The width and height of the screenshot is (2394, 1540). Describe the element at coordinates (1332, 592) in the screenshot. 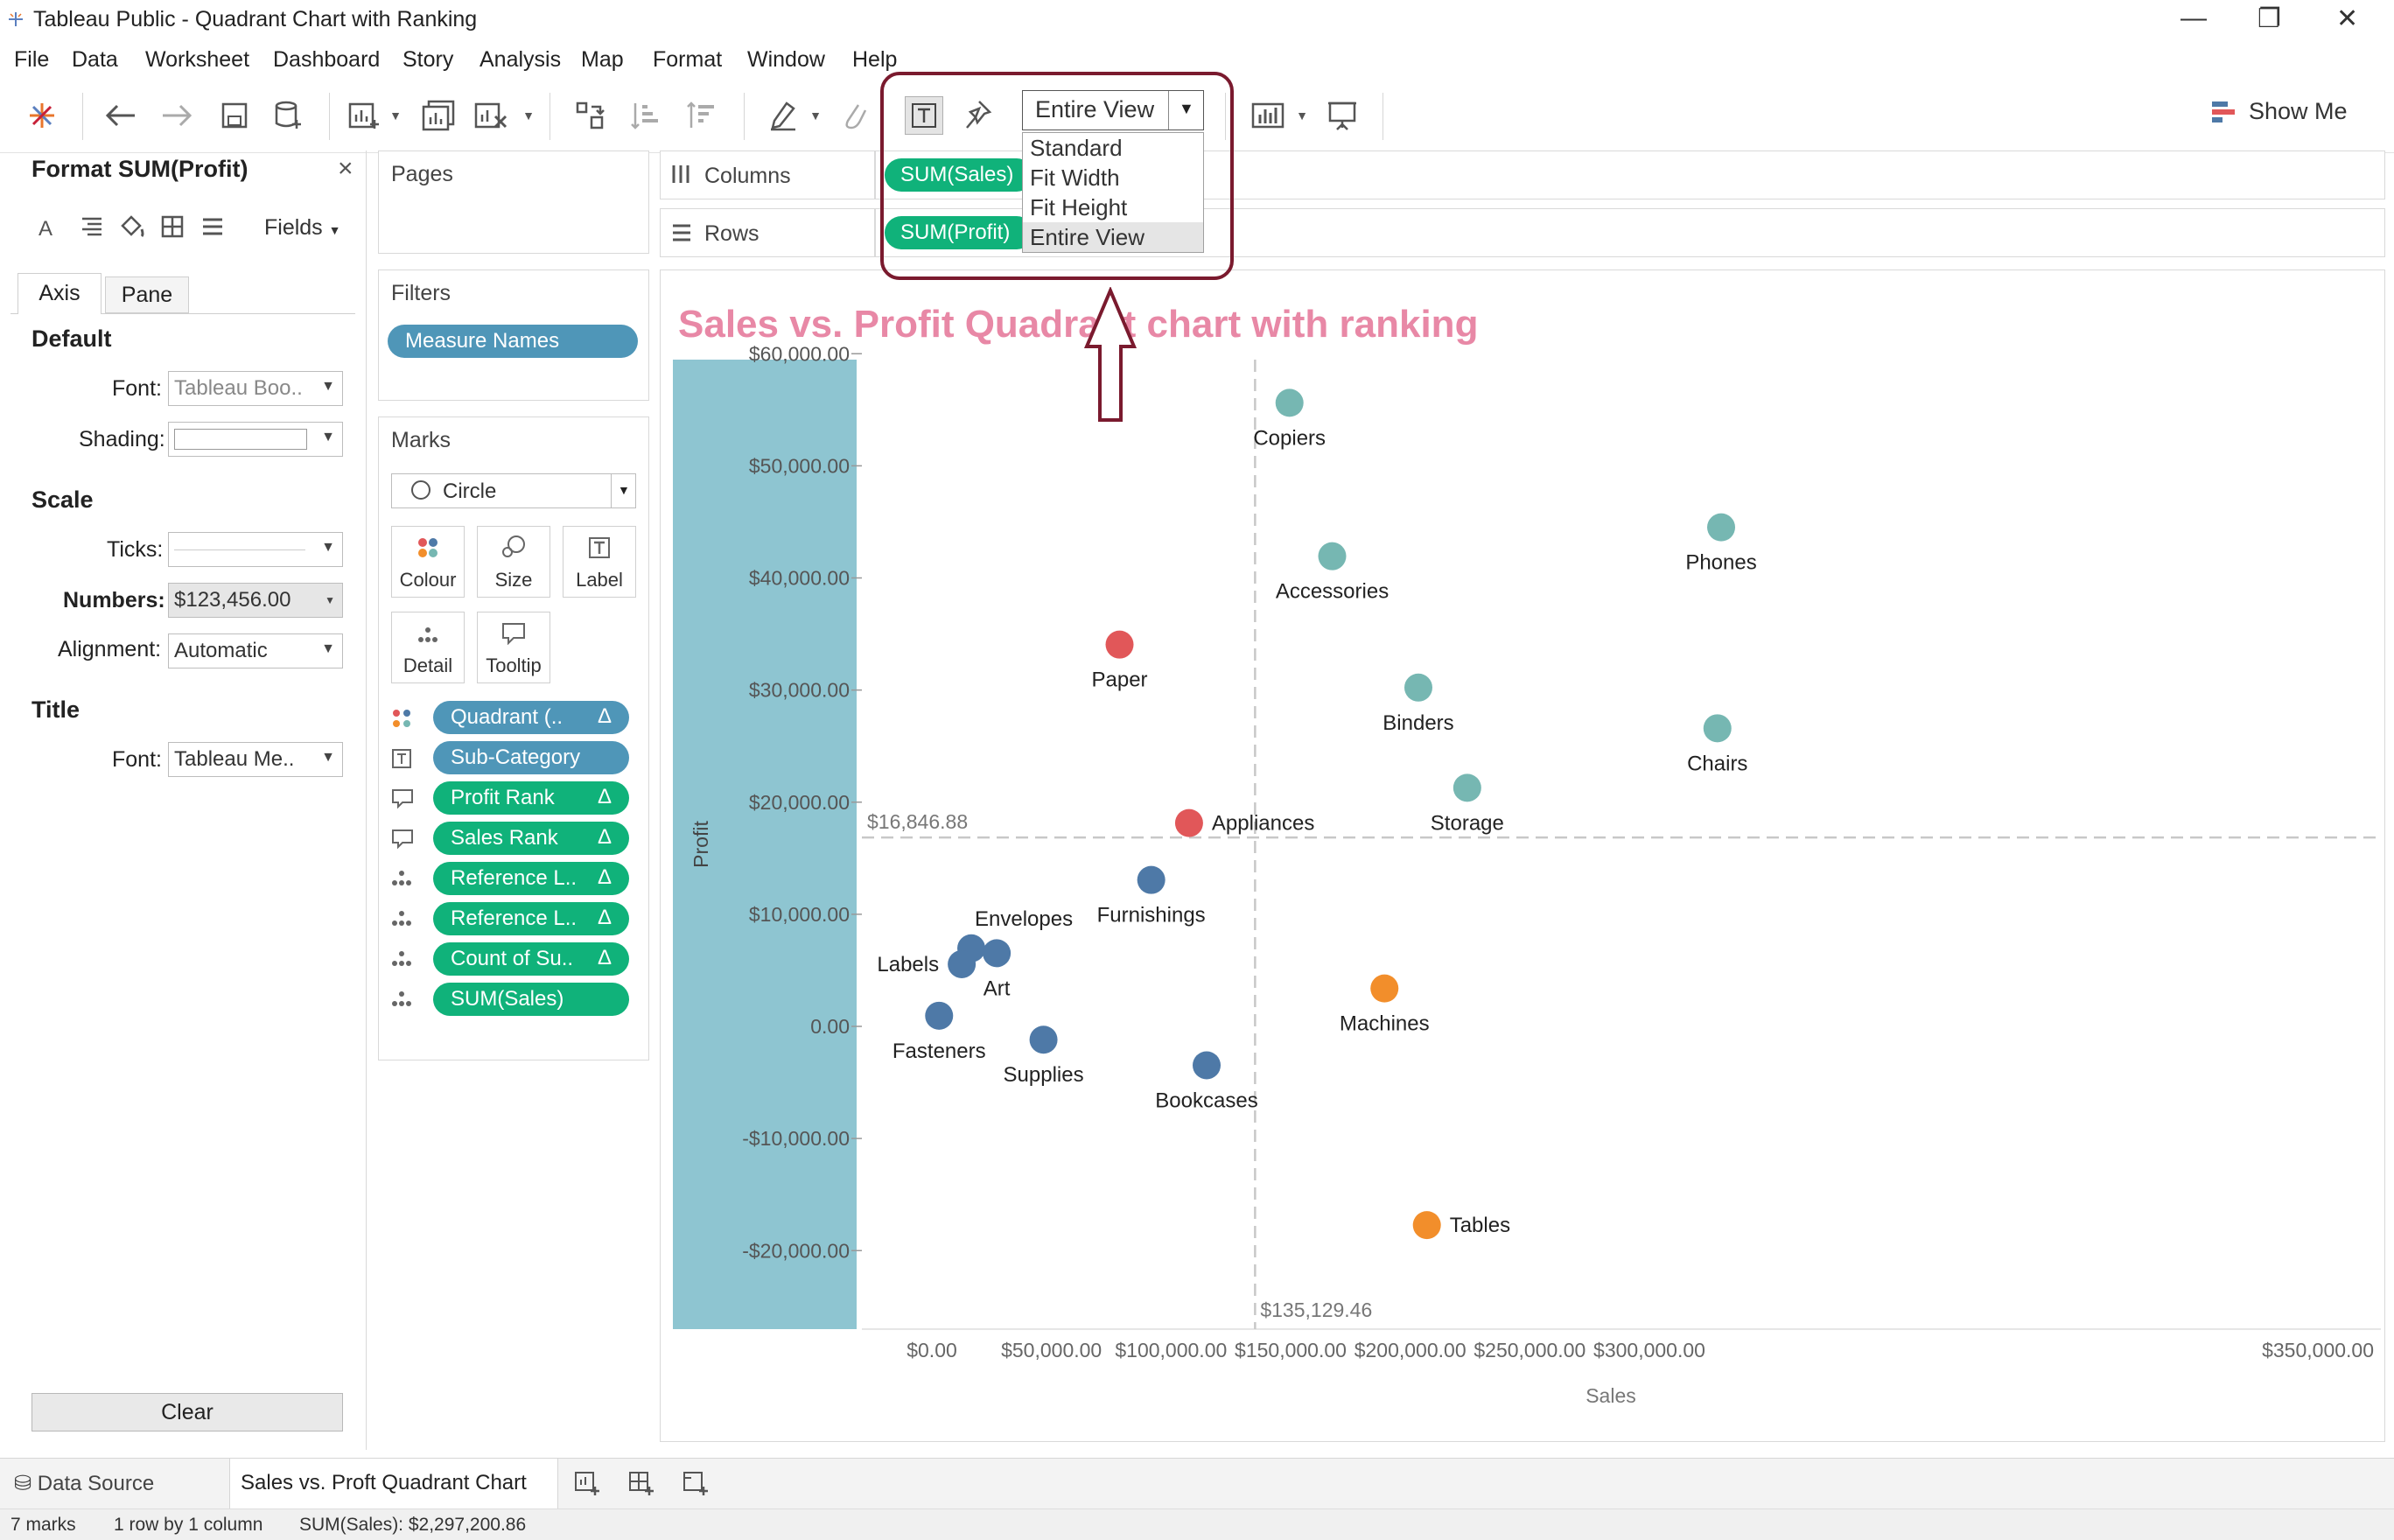

I see `data-label: Accessories` at that location.